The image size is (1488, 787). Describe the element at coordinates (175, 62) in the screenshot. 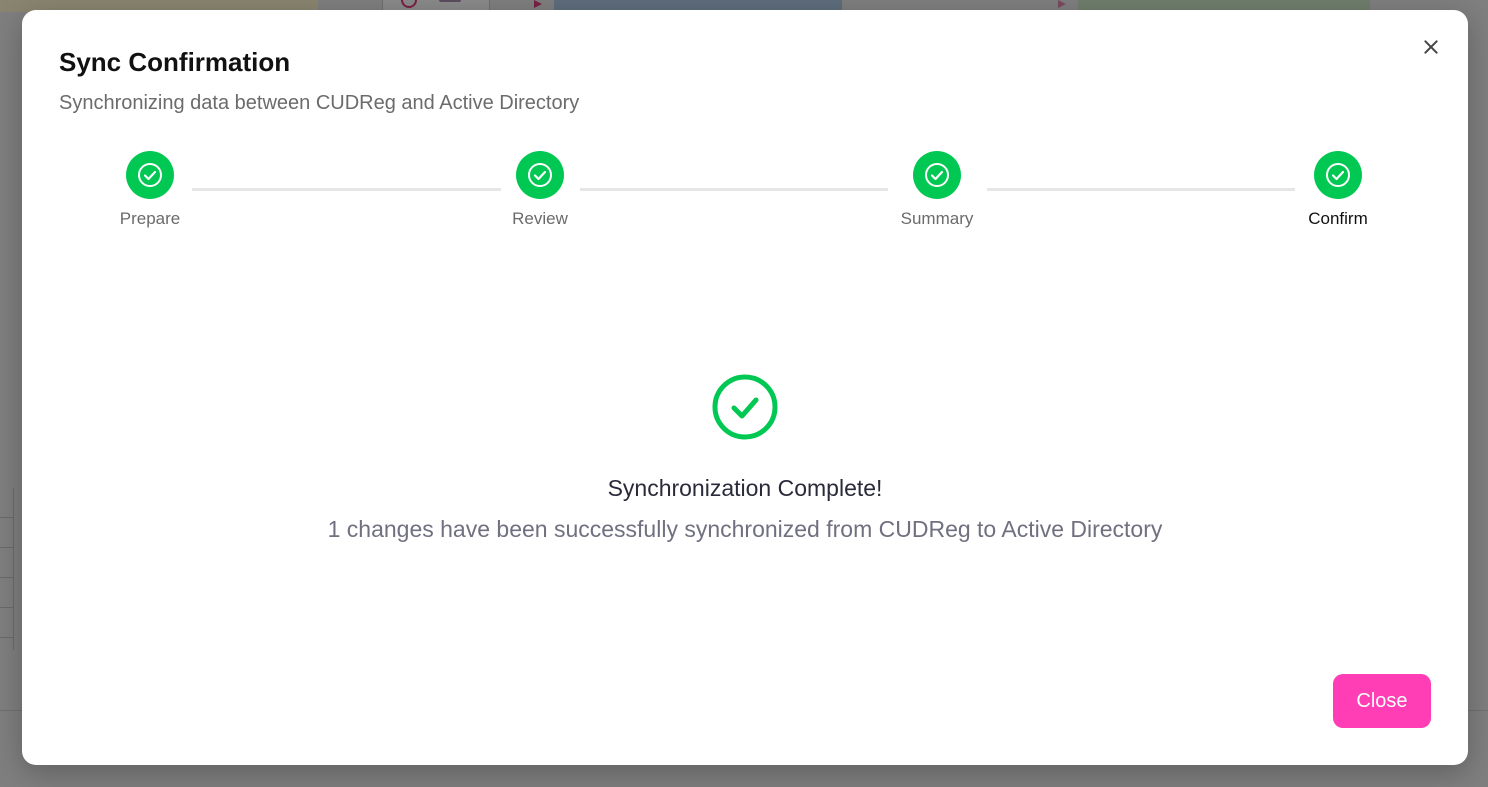

I see `dialog-title: Sync Confirmation` at that location.